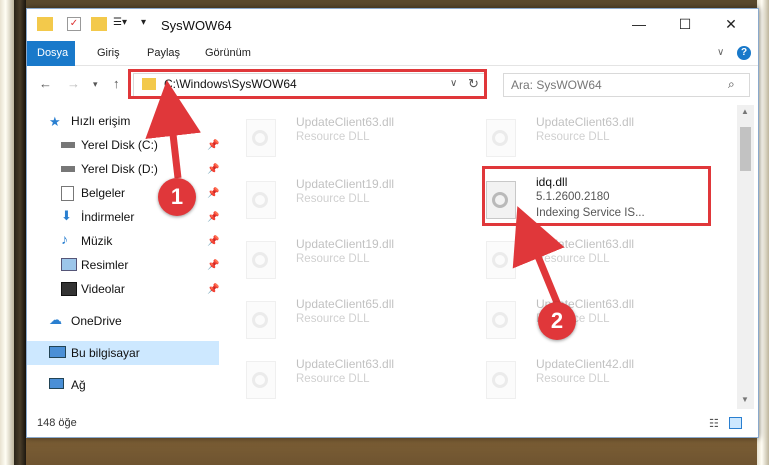 The height and width of the screenshot is (465, 769). Describe the element at coordinates (173, 129) in the screenshot. I see `arrow-to-address-bar` at that location.